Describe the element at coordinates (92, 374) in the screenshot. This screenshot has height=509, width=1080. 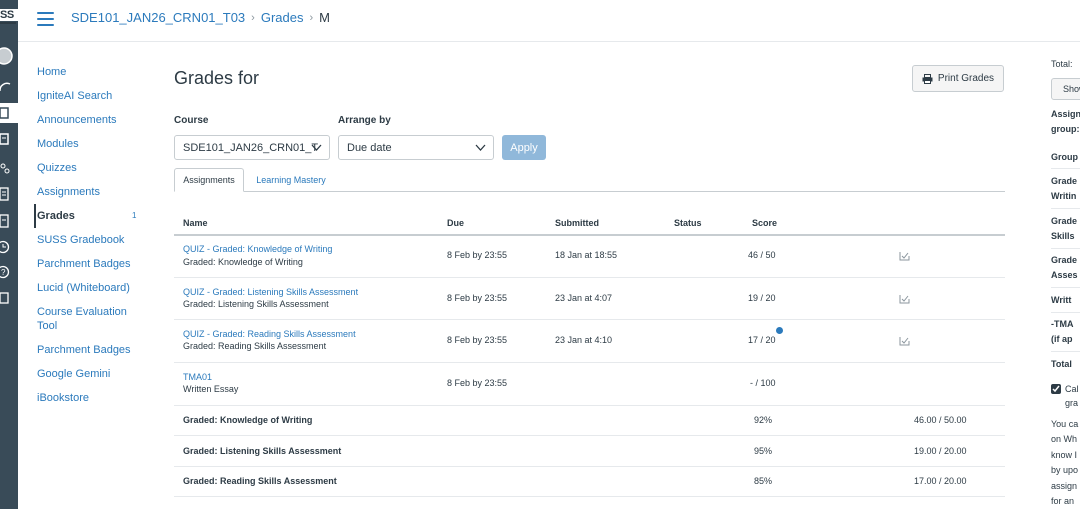
I see `course-nav-google-gemini: Google Gemini` at that location.